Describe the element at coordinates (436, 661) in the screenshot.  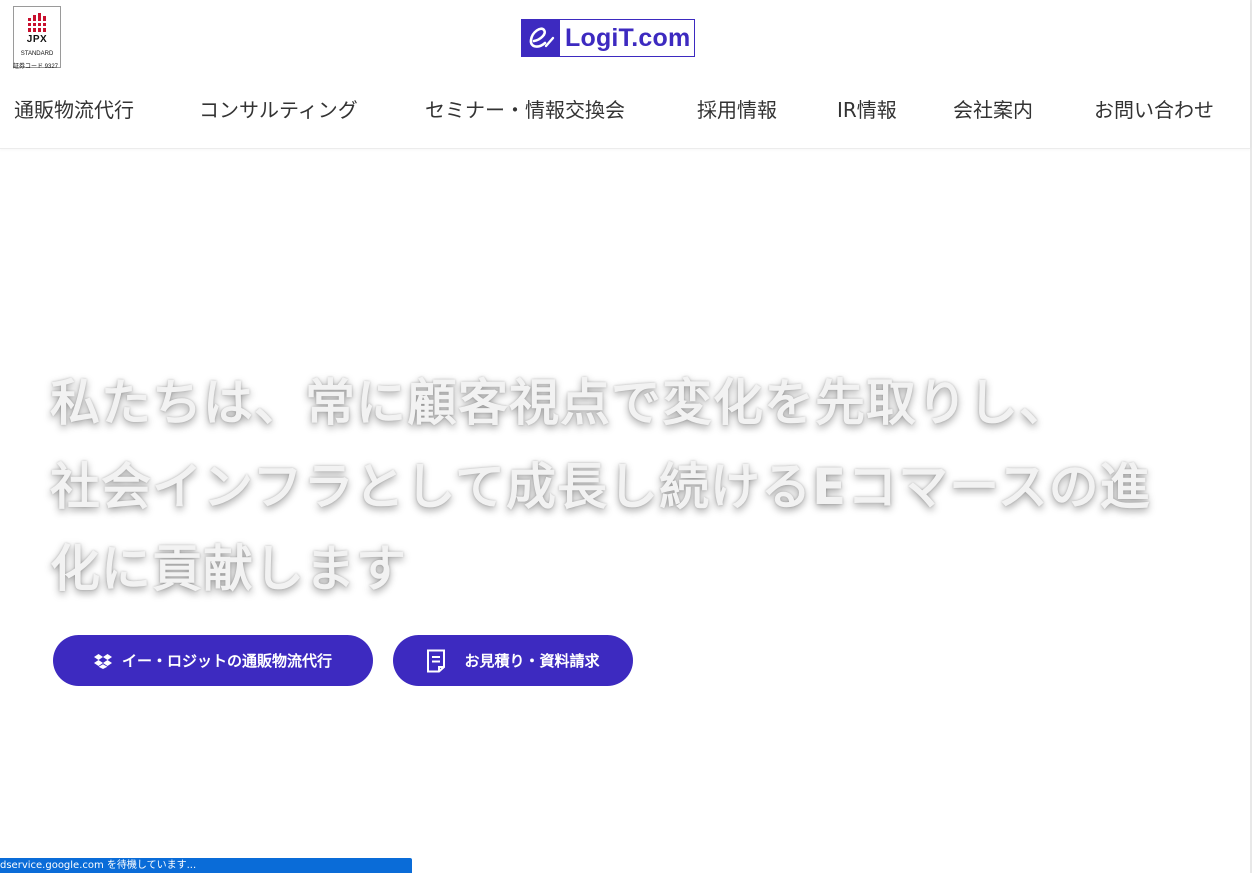
I see `document-icon` at that location.